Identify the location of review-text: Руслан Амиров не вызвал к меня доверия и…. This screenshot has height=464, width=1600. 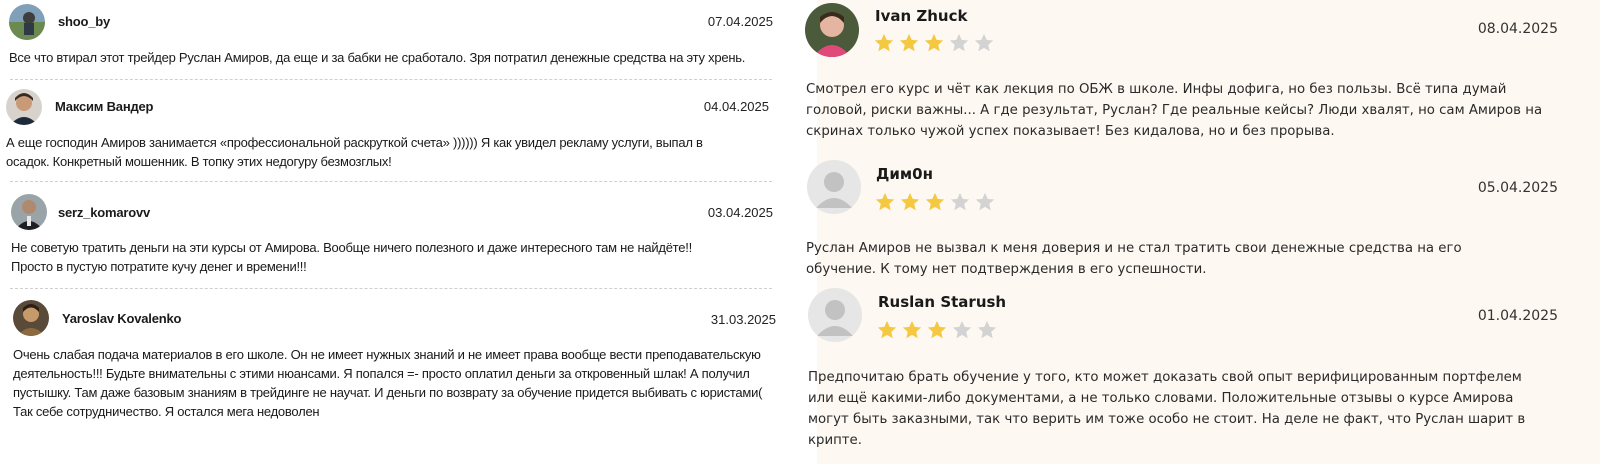
(1134, 259).